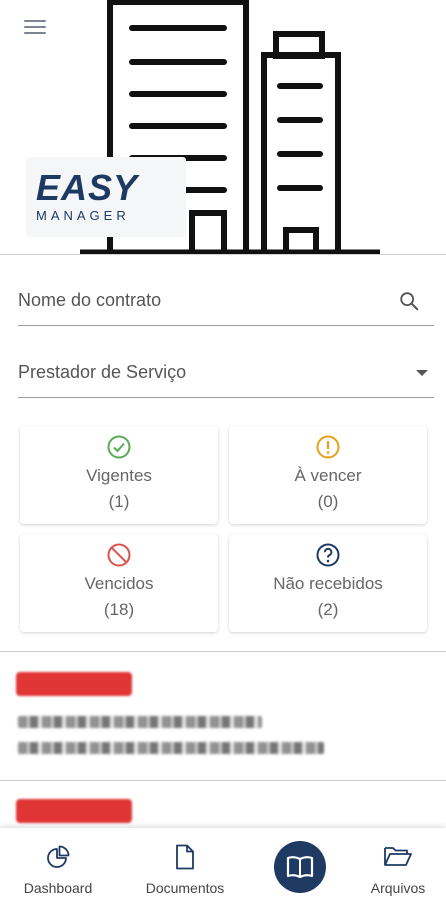  Describe the element at coordinates (185, 857) in the screenshot. I see `document-icon` at that location.